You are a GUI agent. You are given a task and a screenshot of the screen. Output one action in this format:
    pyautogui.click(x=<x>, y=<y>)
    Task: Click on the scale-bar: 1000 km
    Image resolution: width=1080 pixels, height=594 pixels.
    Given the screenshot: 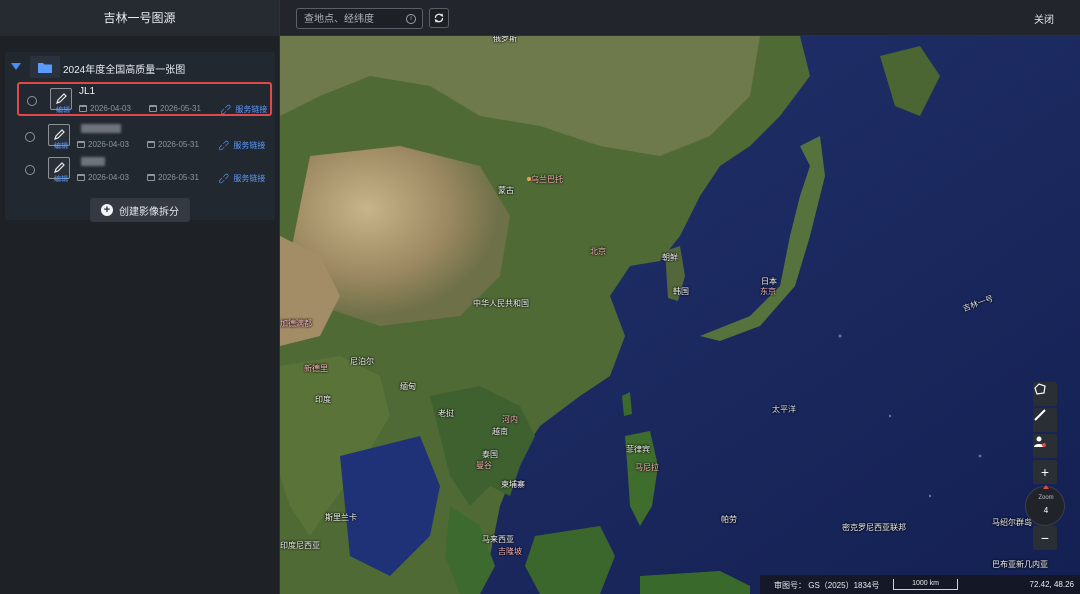 What is the action you would take?
    pyautogui.click(x=925, y=584)
    